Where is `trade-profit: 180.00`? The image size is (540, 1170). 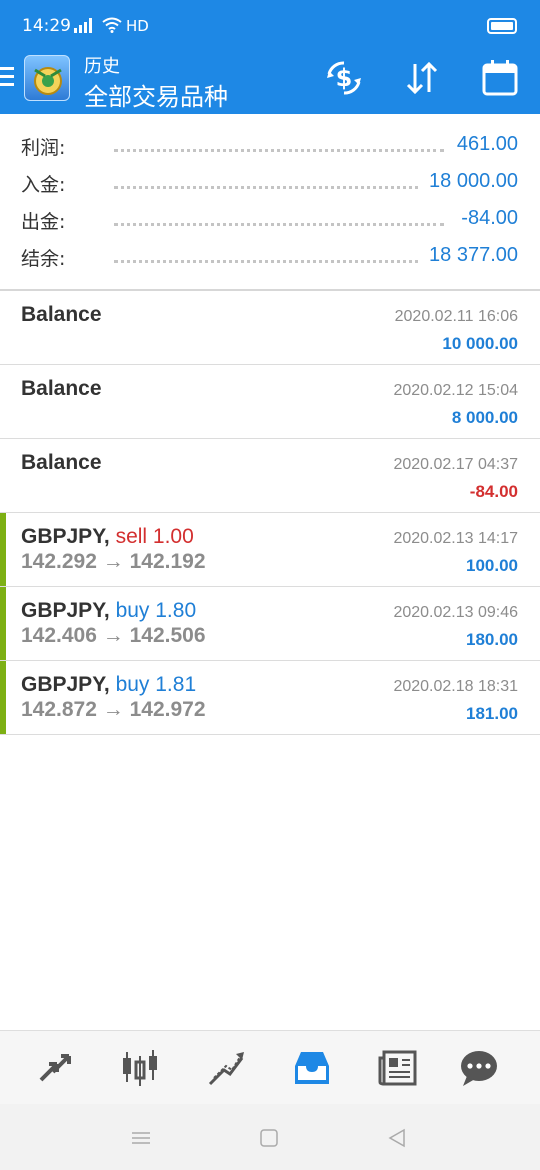
trade-profit: 180.00 is located at coordinates (492, 639).